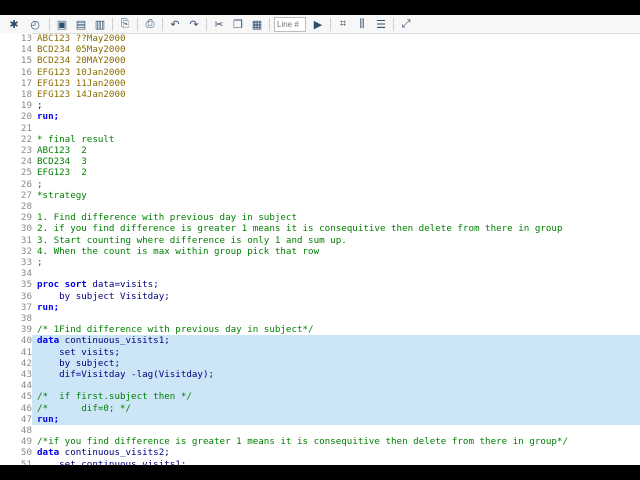 This screenshot has width=640, height=480. Describe the element at coordinates (320, 296) in the screenshot. I see `code-line: 36 by subject Visitday;` at that location.